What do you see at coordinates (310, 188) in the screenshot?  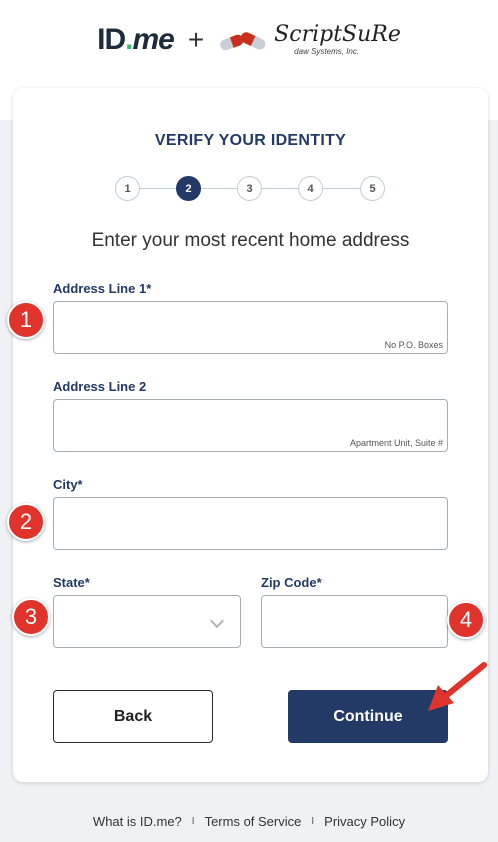 I see `step-4: 4` at bounding box center [310, 188].